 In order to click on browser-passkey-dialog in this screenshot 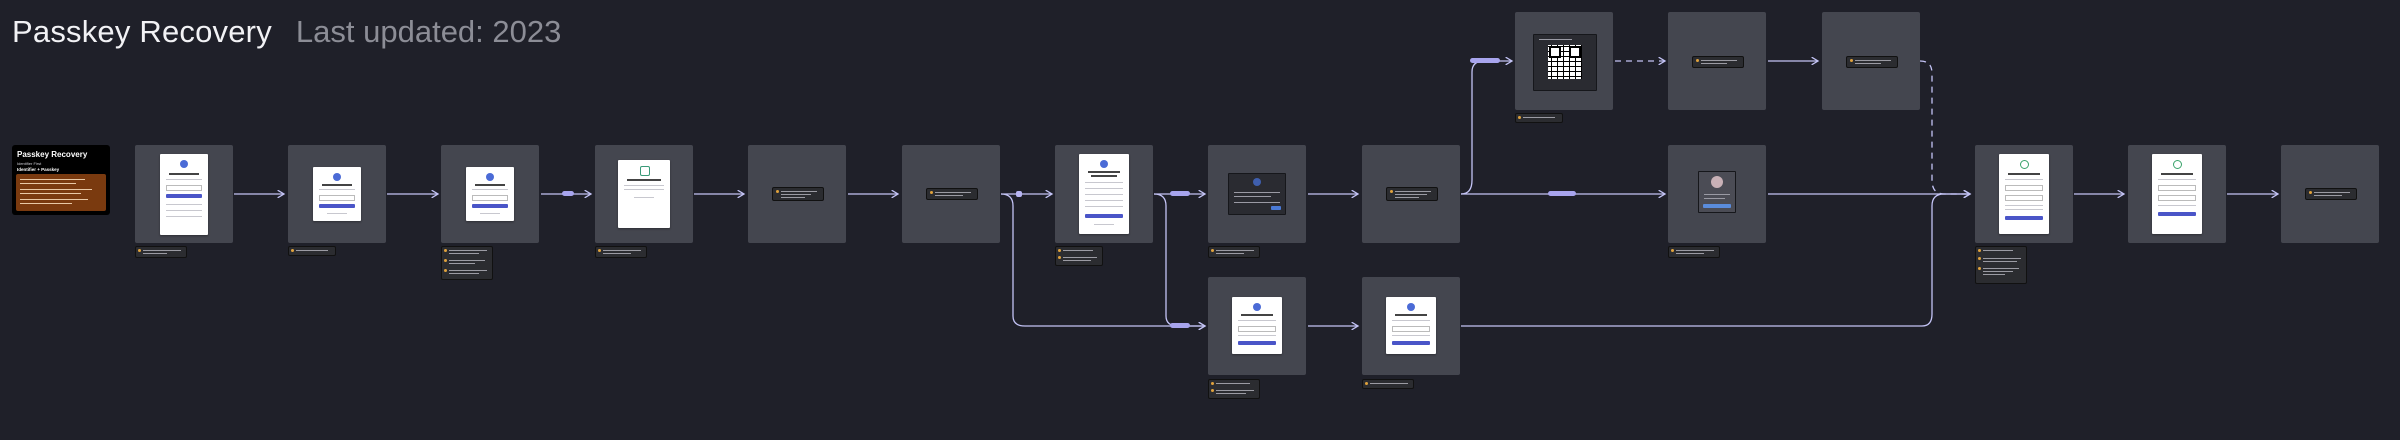, I will do `click(1717, 192)`.